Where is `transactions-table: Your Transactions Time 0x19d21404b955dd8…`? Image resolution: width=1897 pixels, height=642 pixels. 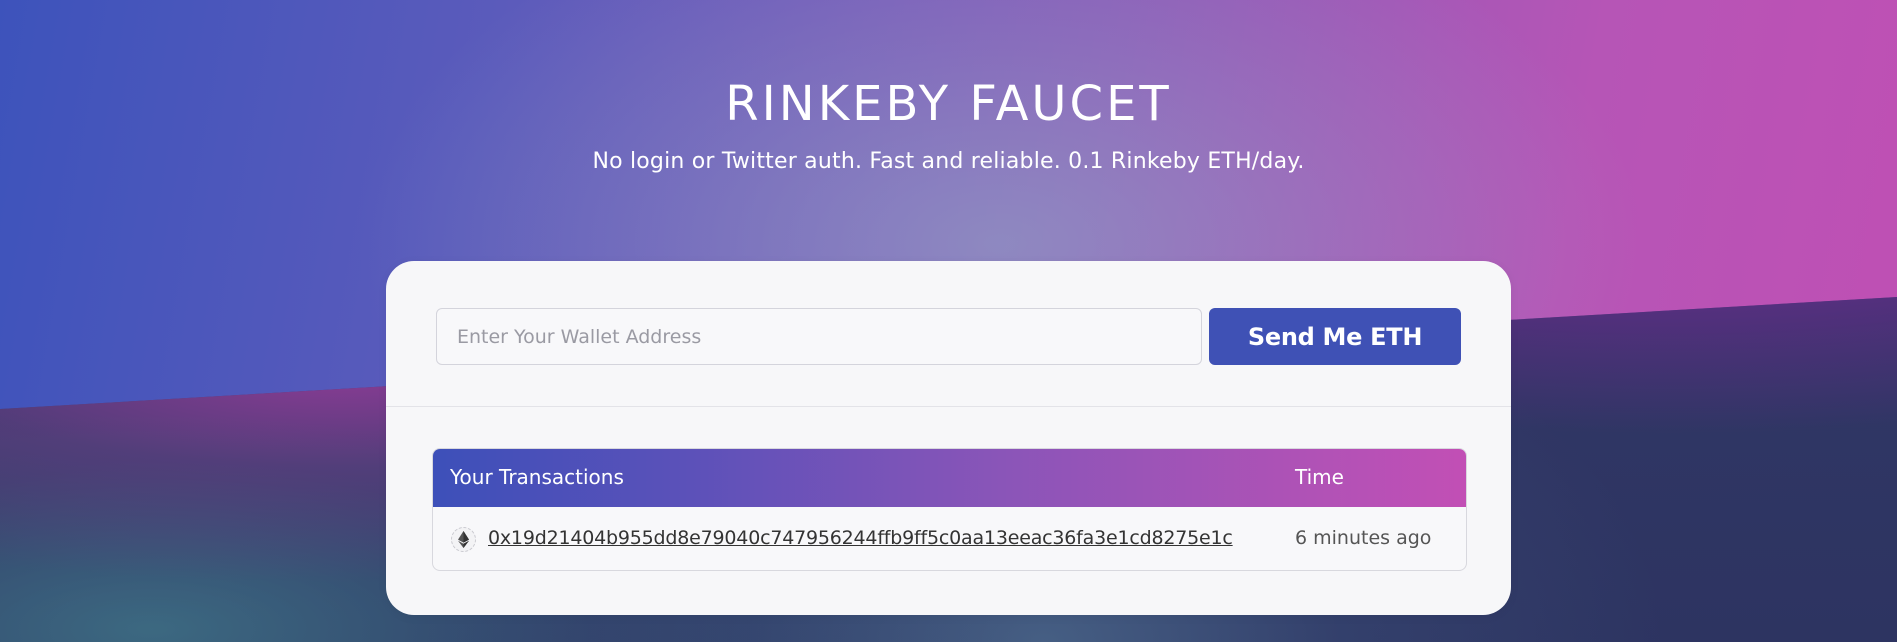 transactions-table: Your Transactions Time 0x19d21404b955dd8… is located at coordinates (949, 509).